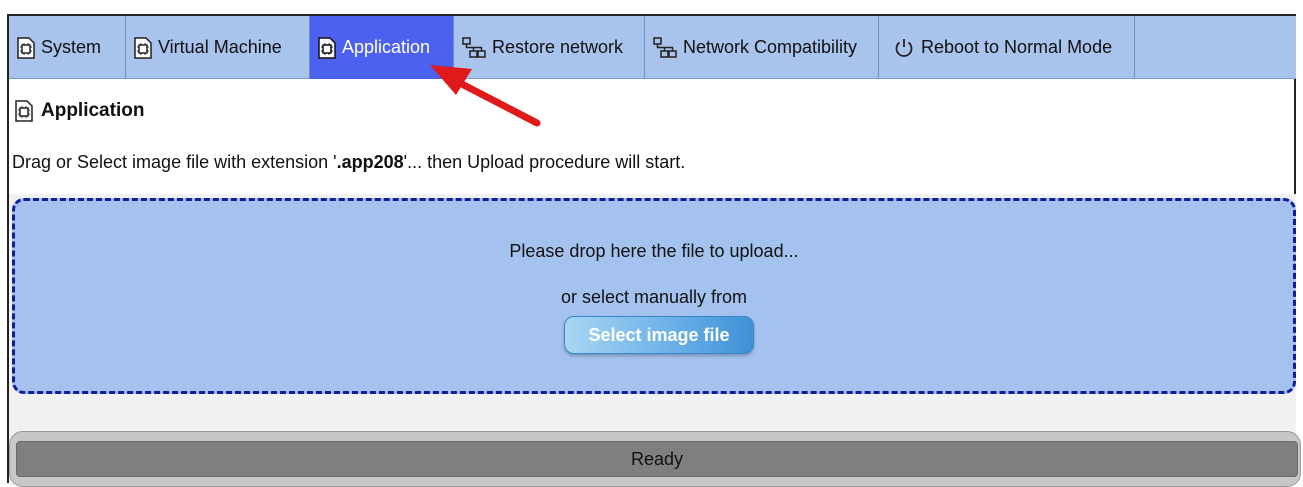 The image size is (1303, 487). Describe the element at coordinates (1017, 47) in the screenshot. I see `tab-label: Reboot to Normal Mode` at that location.